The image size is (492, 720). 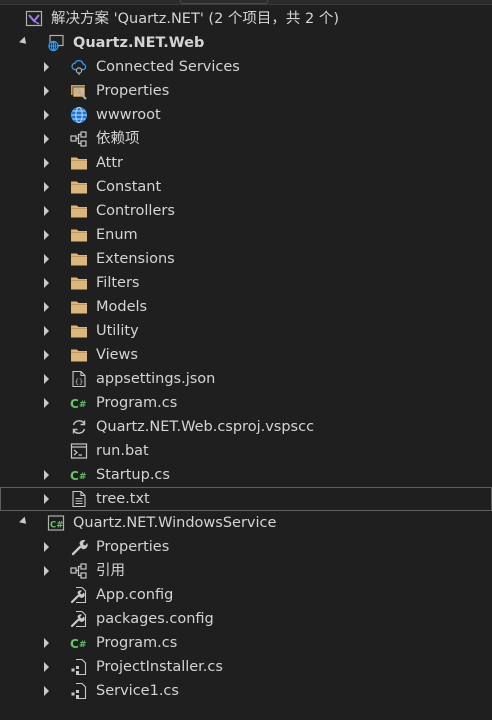 What do you see at coordinates (246, 403) in the screenshot?
I see `tree-item-program-cs: C # Program.cs` at bounding box center [246, 403].